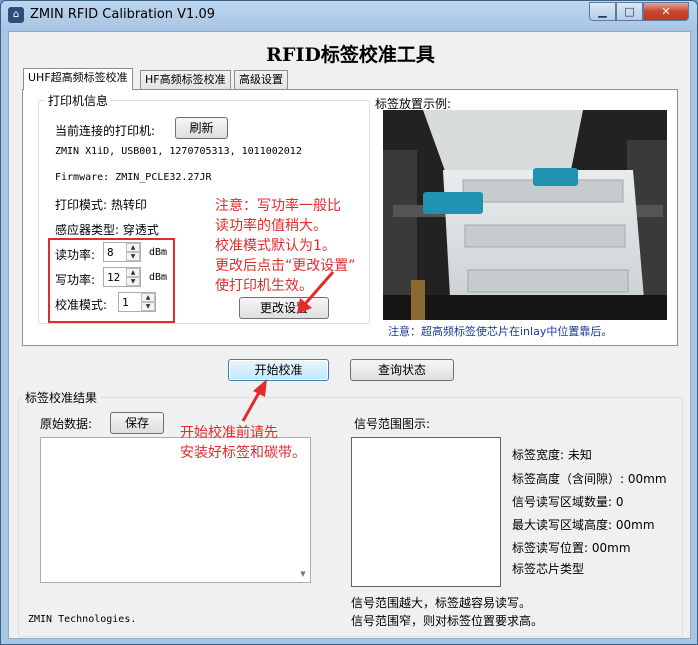 This screenshot has height=645, width=698. I want to click on rw-position-text: 标签读写位置: 00mm, so click(571, 548).